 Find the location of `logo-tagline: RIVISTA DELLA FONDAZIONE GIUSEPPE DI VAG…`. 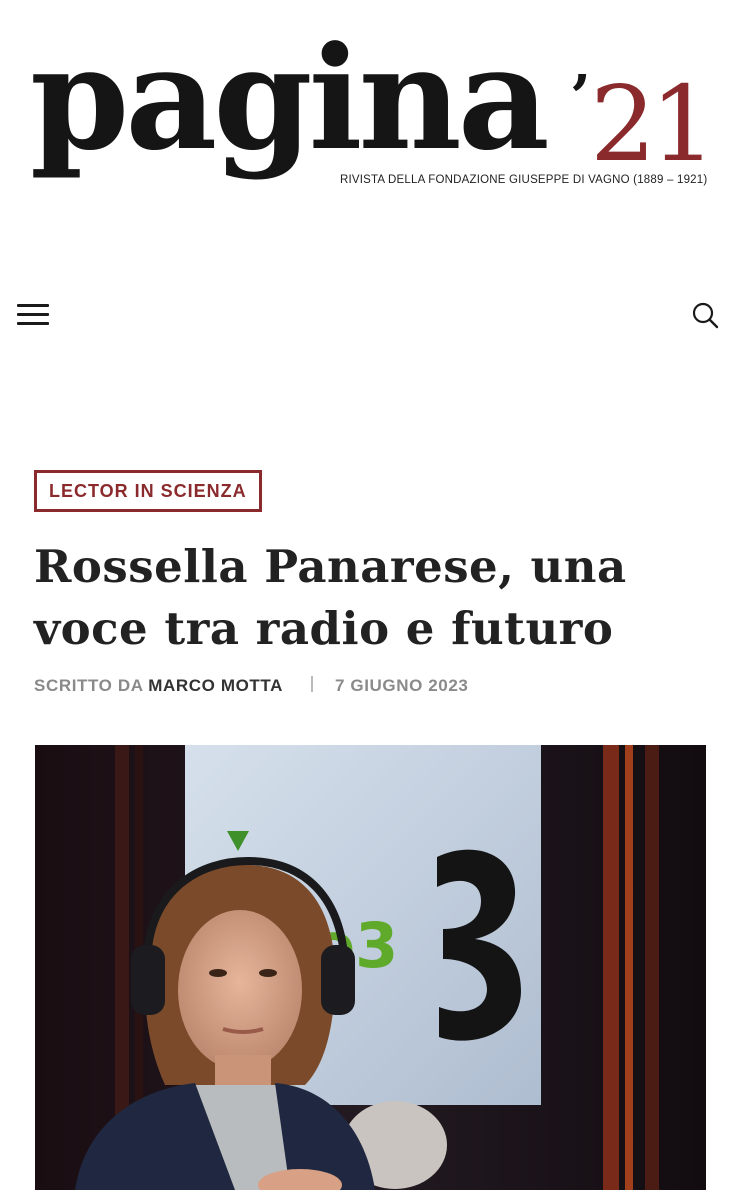

logo-tagline: RIVISTA DELLA FONDAZIONE GIUSEPPE DI VAG… is located at coordinates (524, 180).